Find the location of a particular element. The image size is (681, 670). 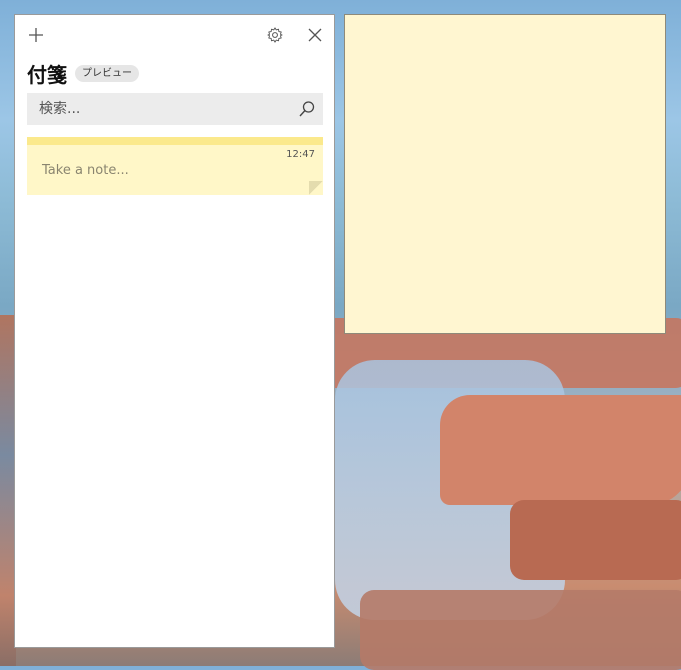

note-color-bar is located at coordinates (175, 141).